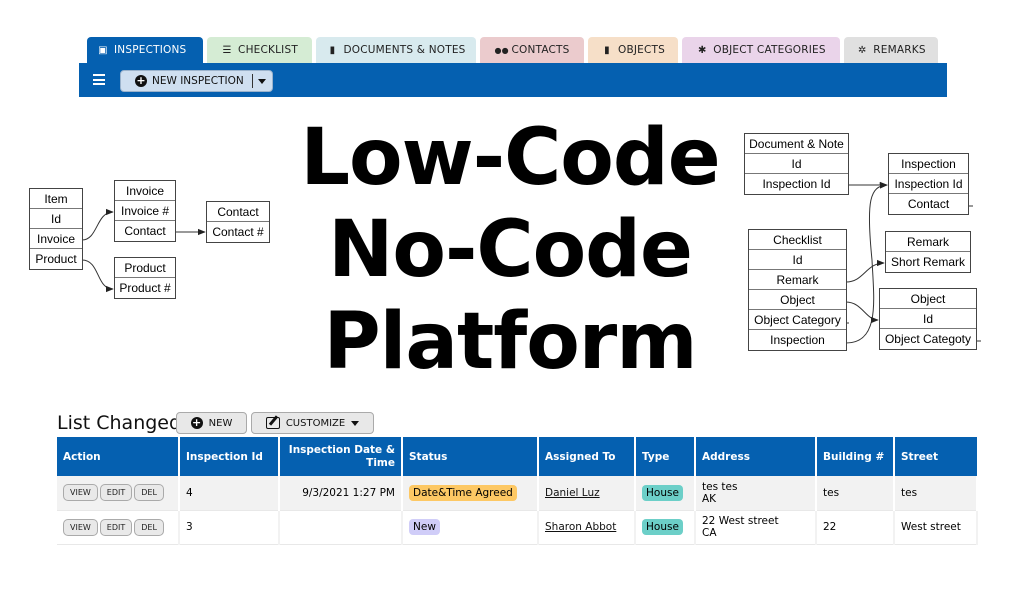 Image resolution: width=1030 pixels, height=601 pixels. What do you see at coordinates (513, 80) in the screenshot?
I see `toolbar: + NEW INSPECTION` at bounding box center [513, 80].